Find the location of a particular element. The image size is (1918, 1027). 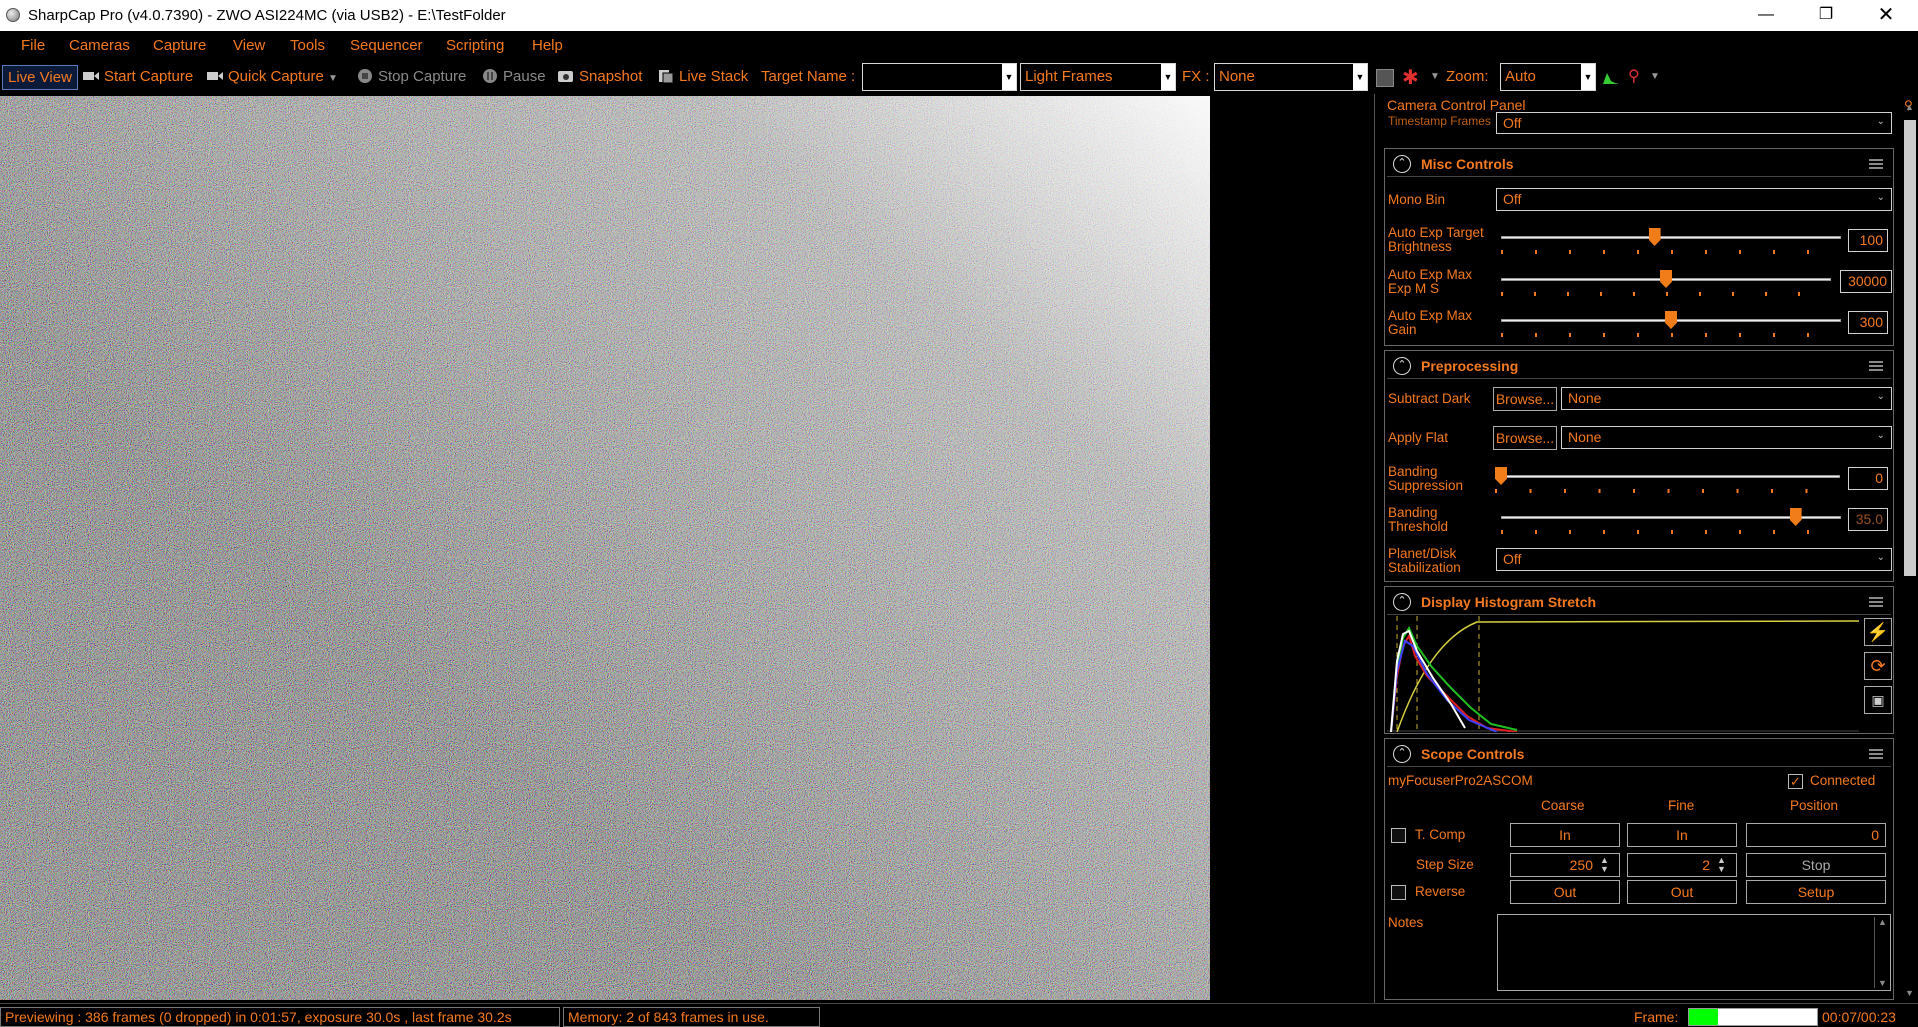

save-stretch-button: ▣ is located at coordinates (1878, 700).